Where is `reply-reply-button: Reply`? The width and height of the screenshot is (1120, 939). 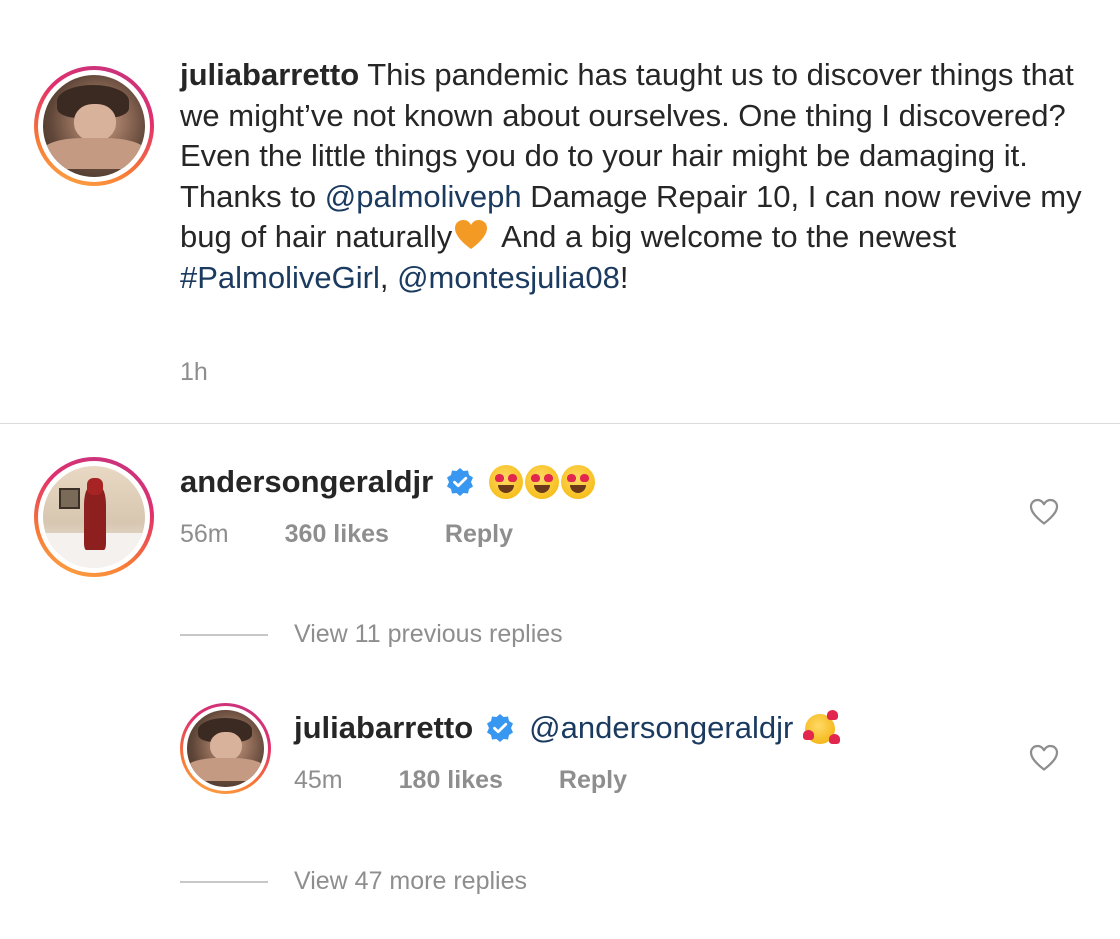
reply-reply-button: Reply is located at coordinates (593, 780).